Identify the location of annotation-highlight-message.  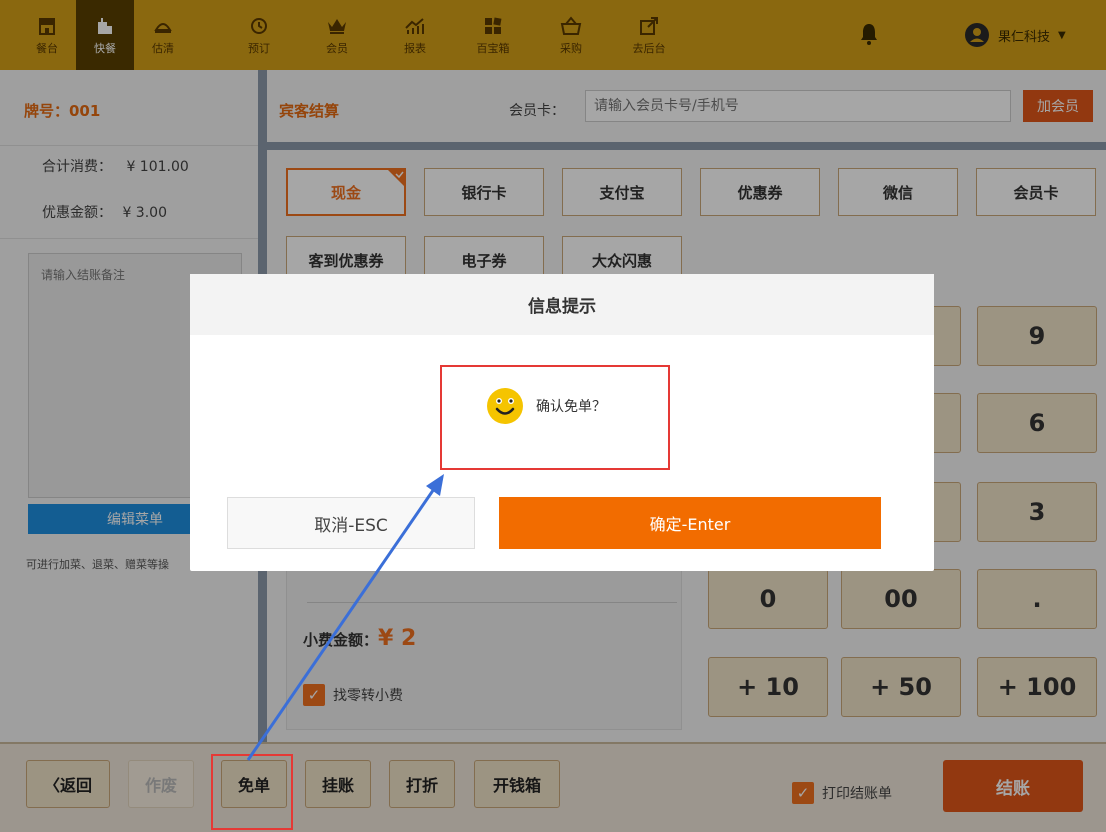
(555, 417).